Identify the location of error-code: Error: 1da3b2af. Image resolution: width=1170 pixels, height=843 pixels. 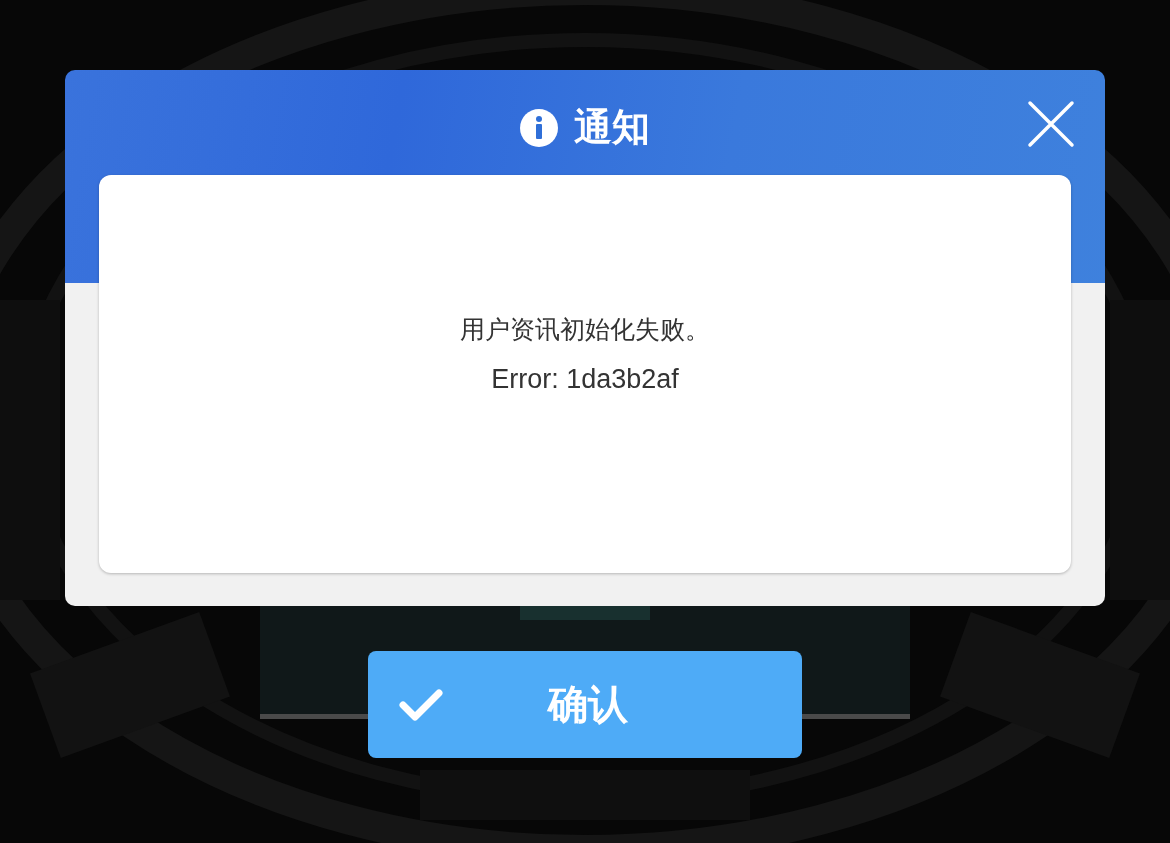
(585, 379).